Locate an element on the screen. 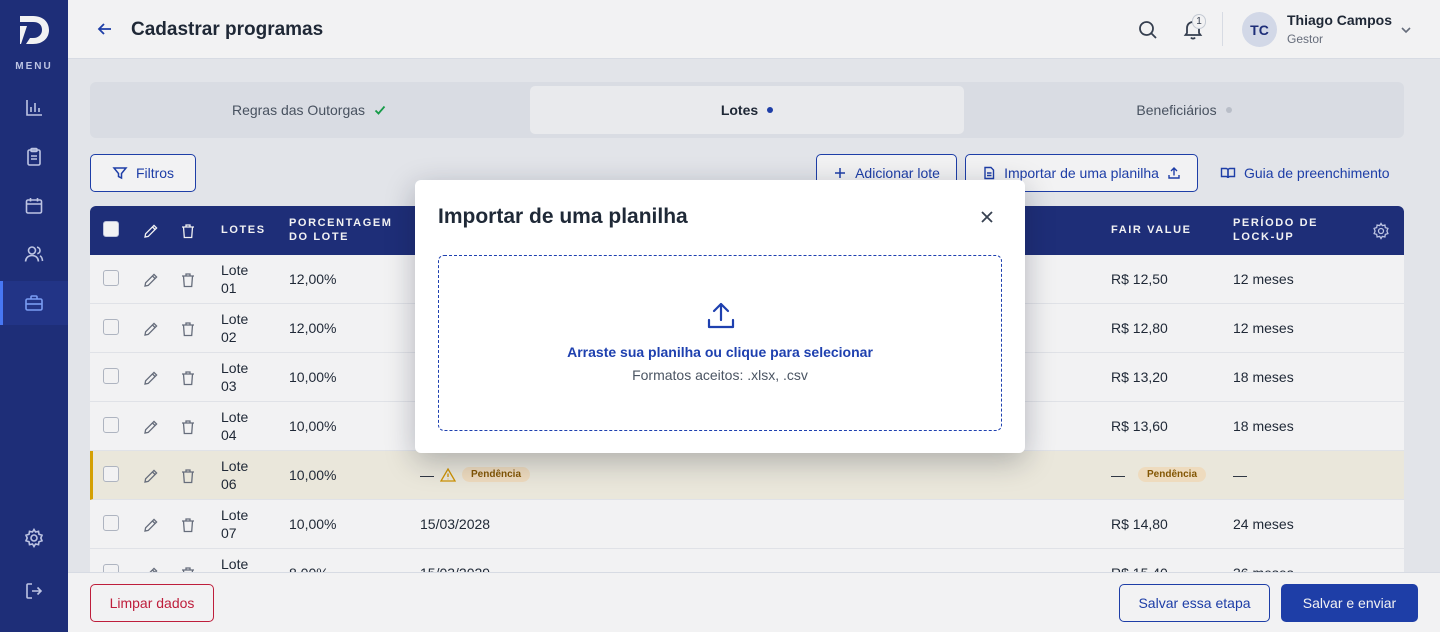 The image size is (1440, 632). dropzone-formats: Formatos aceitos: .xlsx, .csv is located at coordinates (720, 375).